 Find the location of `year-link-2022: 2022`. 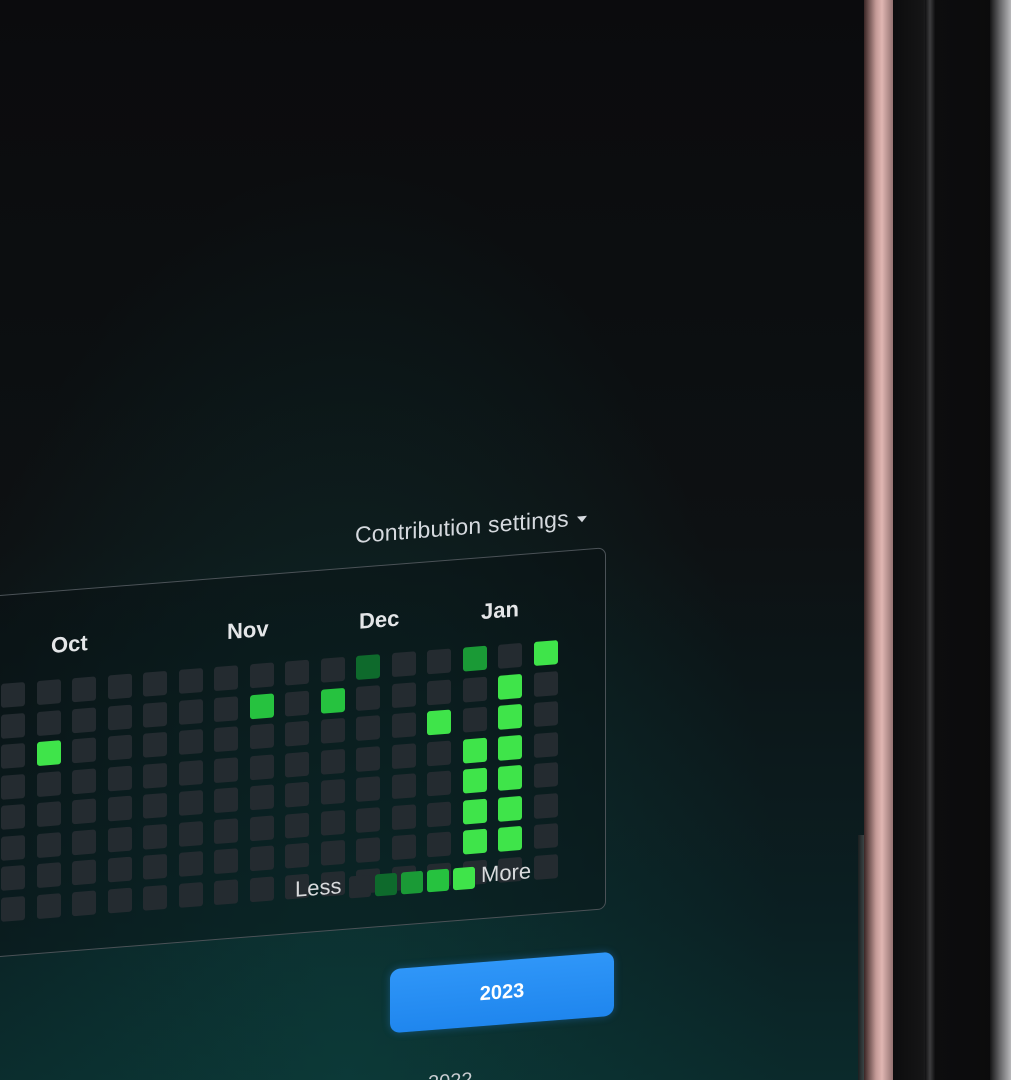

year-link-2022: 2022 is located at coordinates (450, 1074).